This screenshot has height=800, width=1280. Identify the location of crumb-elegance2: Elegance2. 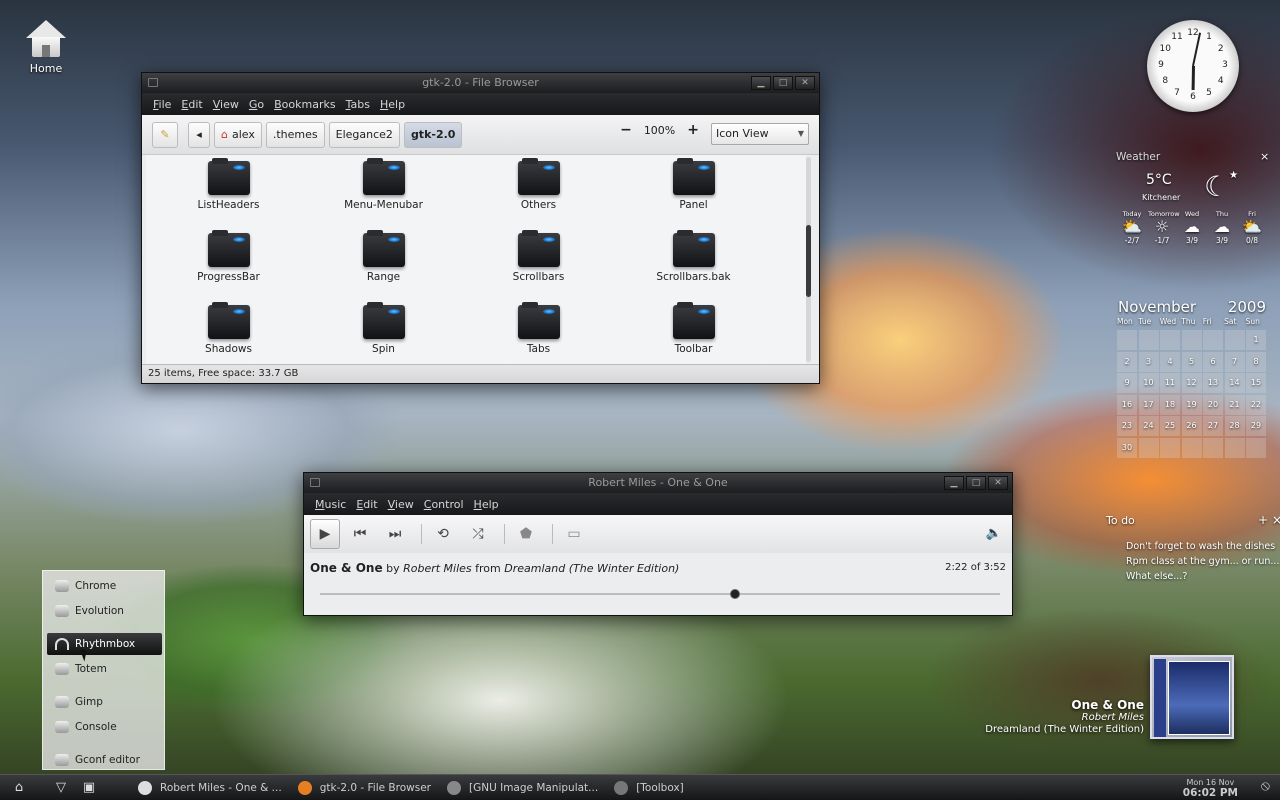
(364, 134).